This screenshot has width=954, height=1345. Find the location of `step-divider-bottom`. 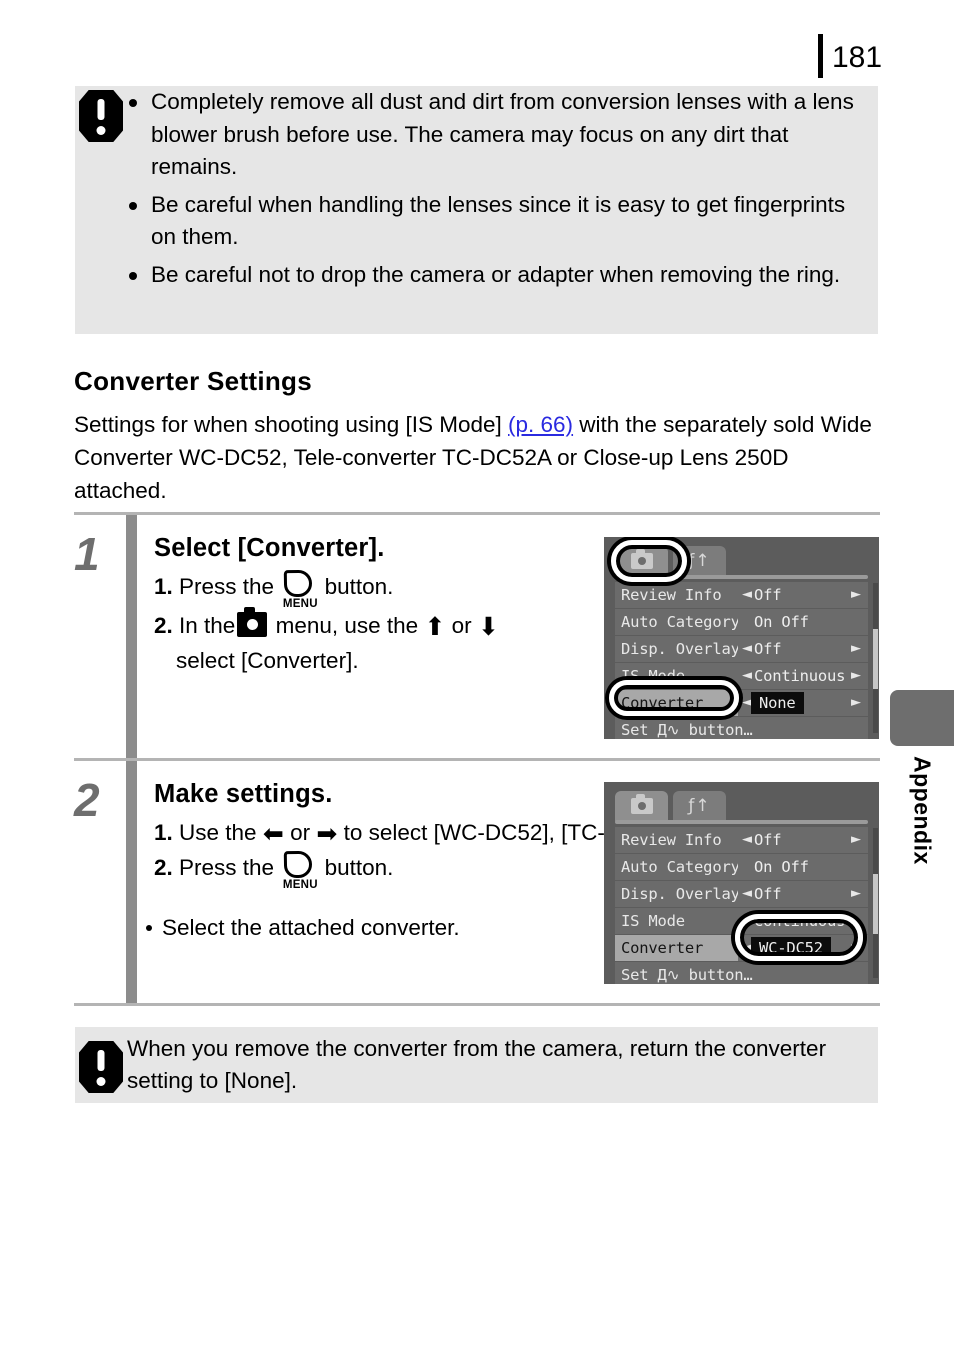

step-divider-bottom is located at coordinates (477, 1004).